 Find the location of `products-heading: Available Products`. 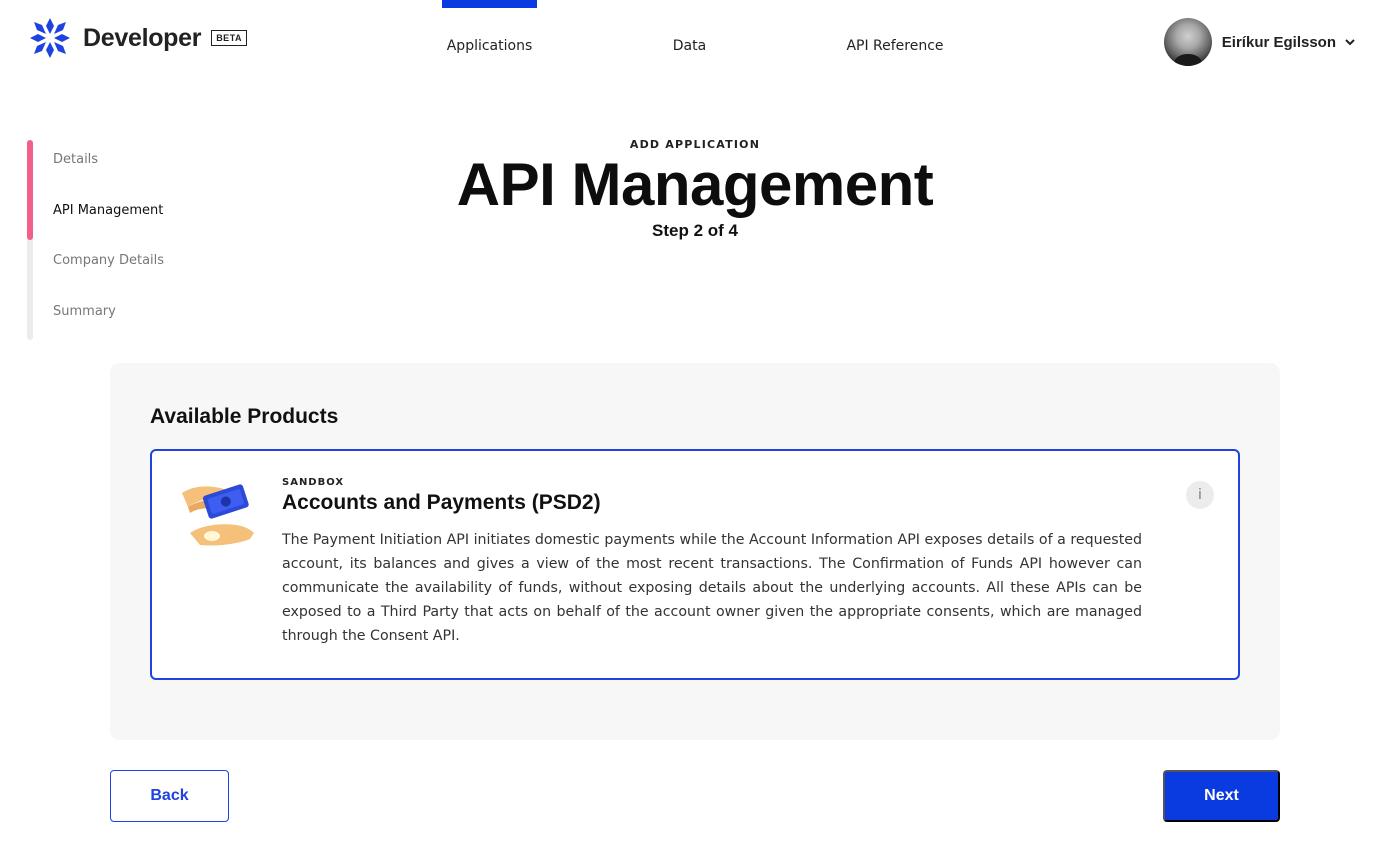

products-heading: Available Products is located at coordinates (244, 416).